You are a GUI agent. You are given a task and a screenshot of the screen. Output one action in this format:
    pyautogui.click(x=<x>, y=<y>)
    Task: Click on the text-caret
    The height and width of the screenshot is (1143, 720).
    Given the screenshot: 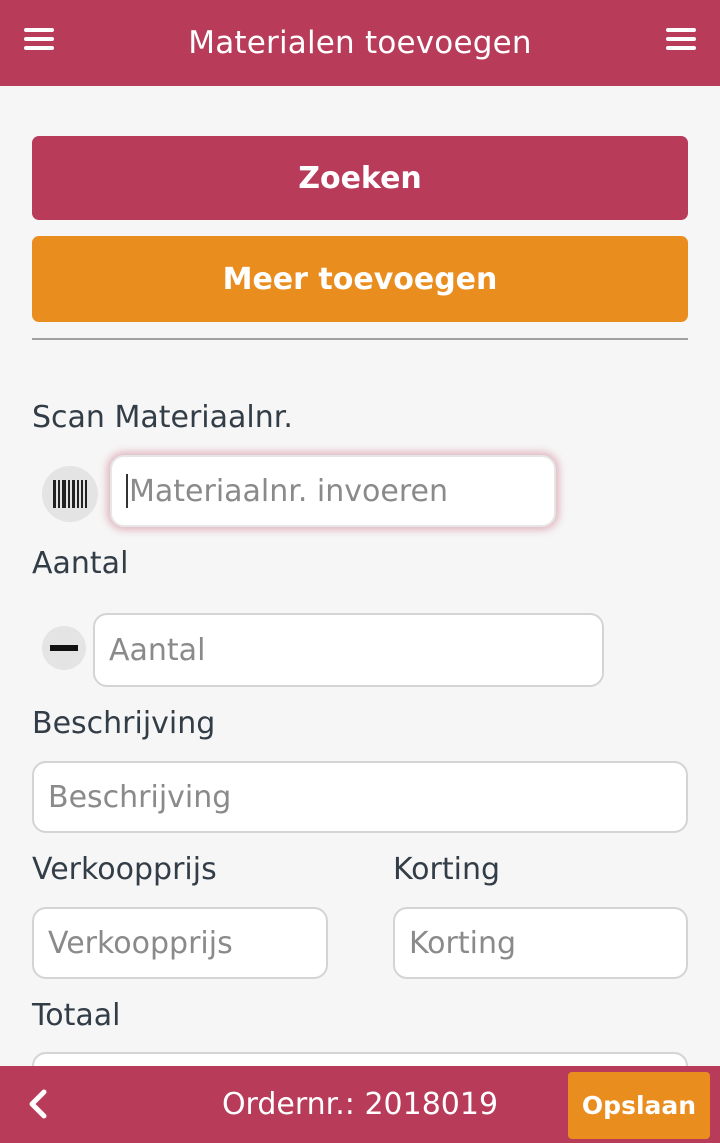 What is the action you would take?
    pyautogui.click(x=127, y=491)
    